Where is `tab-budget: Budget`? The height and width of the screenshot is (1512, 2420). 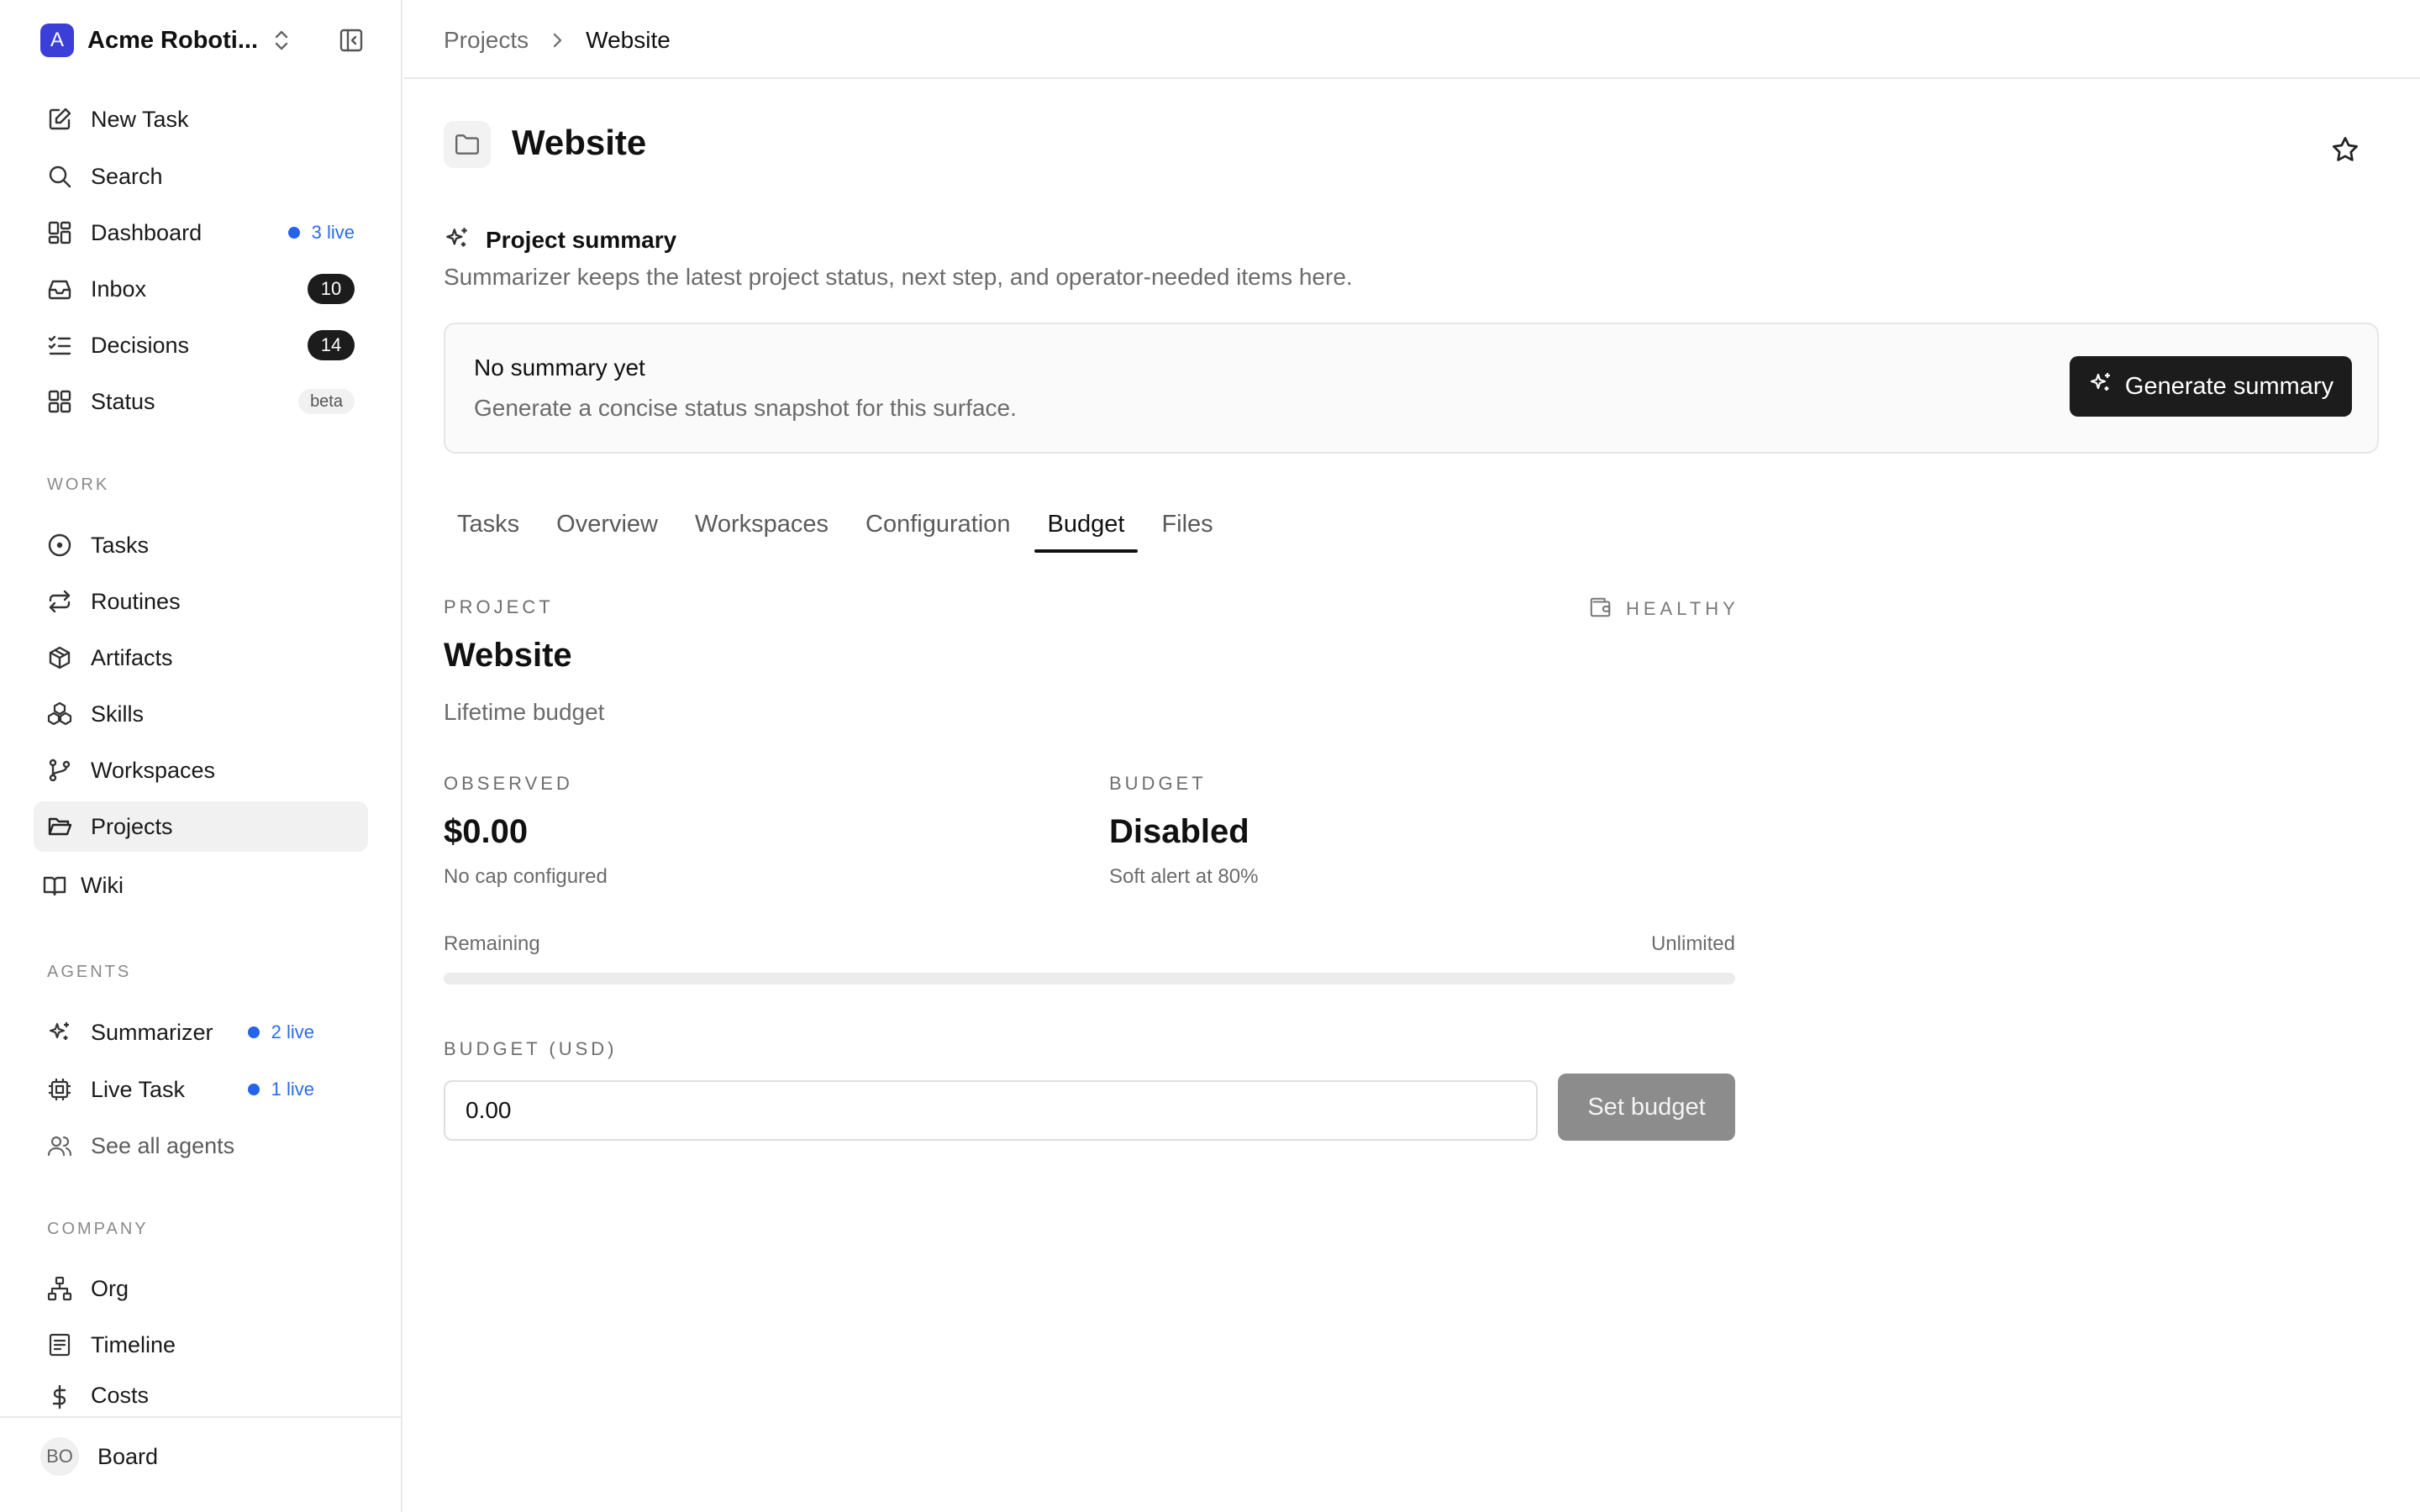
tab-budget: Budget is located at coordinates (1086, 529).